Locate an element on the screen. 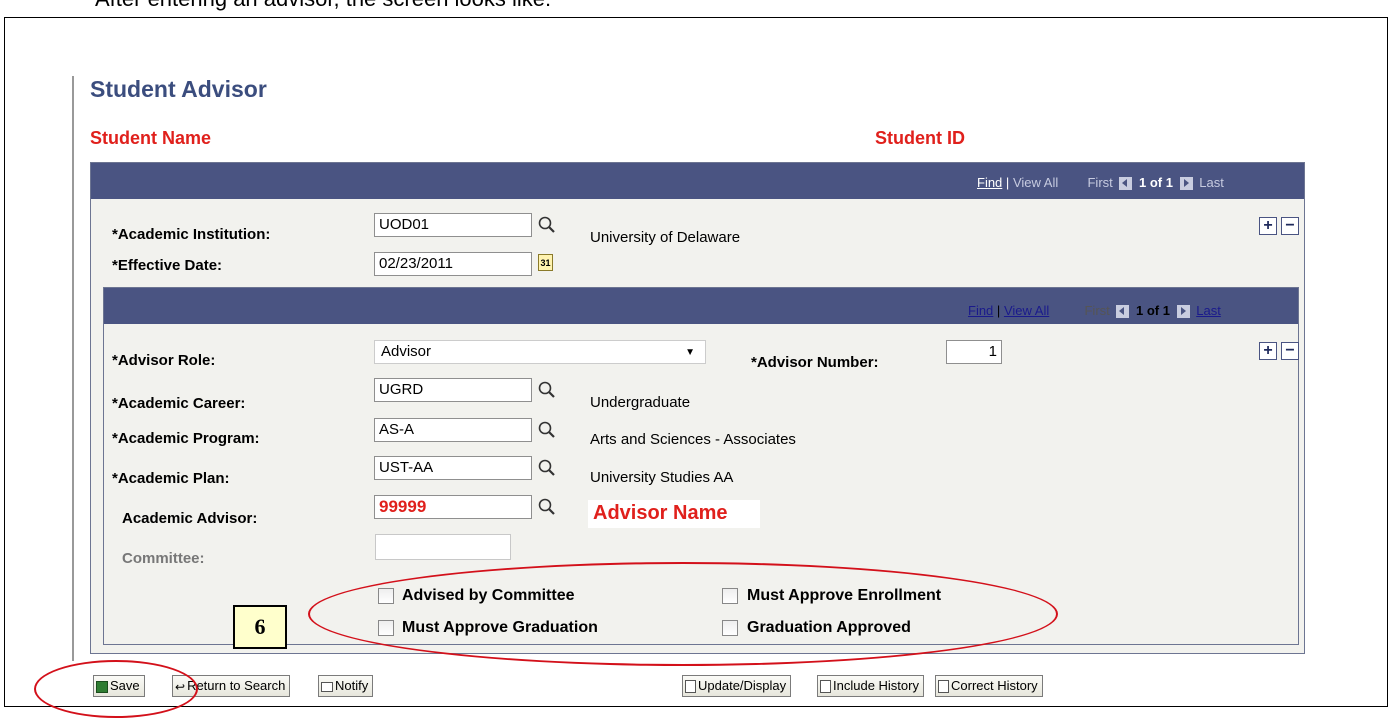 This screenshot has height=718, width=1393. include-history-icon is located at coordinates (825, 687).